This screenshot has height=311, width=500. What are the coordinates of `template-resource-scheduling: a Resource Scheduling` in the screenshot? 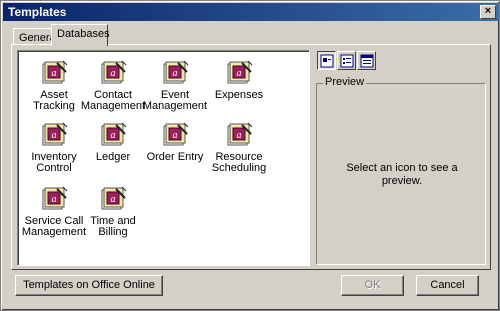 It's located at (239, 147).